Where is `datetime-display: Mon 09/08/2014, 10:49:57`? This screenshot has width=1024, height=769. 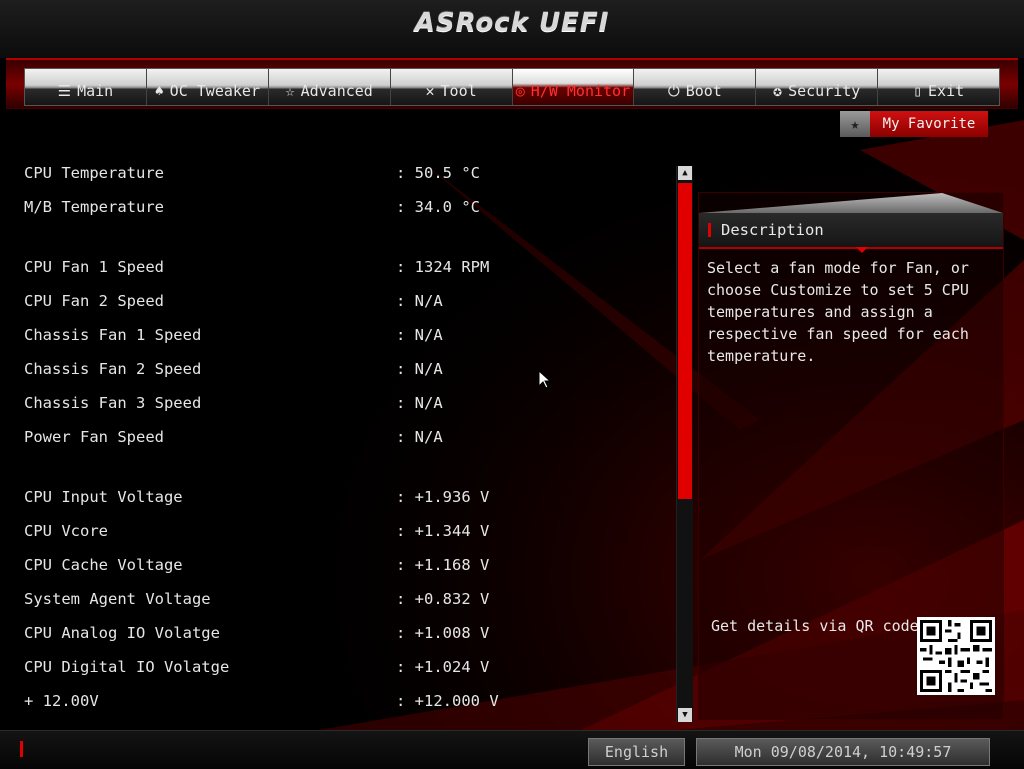
datetime-display: Mon 09/08/2014, 10:49:57 is located at coordinates (843, 752).